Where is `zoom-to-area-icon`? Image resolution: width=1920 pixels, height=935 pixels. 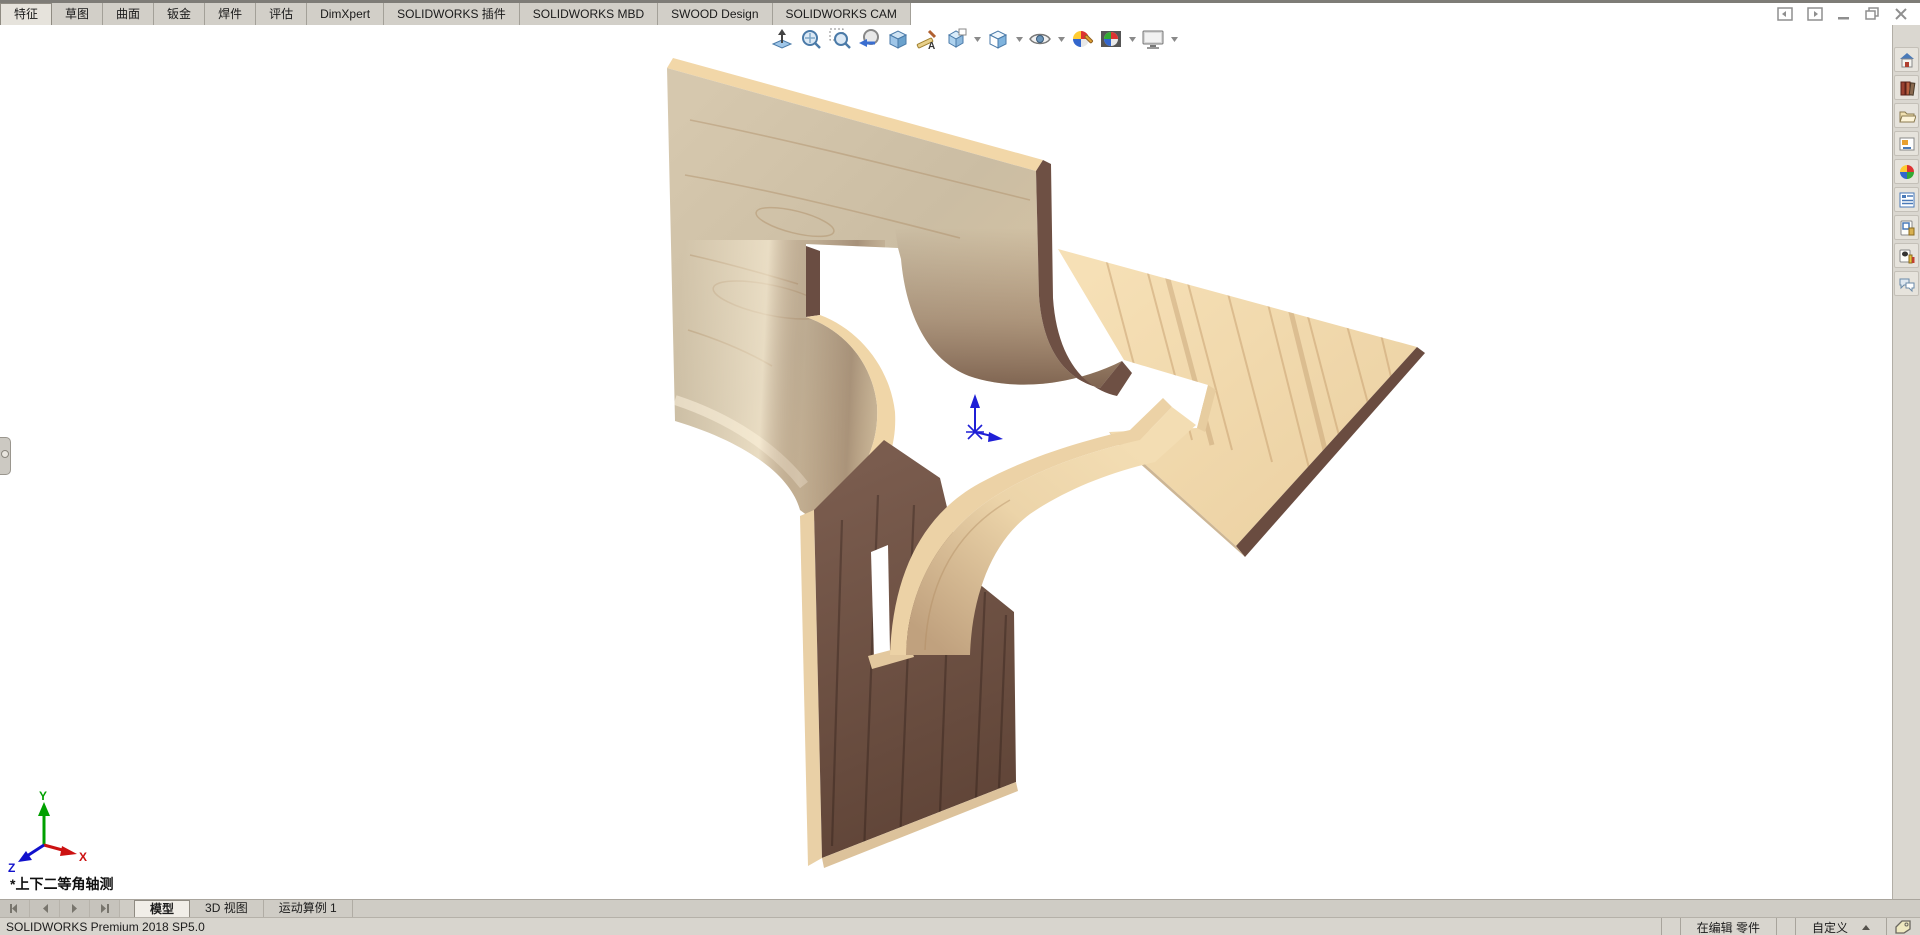
zoom-to-area-icon is located at coordinates (840, 39).